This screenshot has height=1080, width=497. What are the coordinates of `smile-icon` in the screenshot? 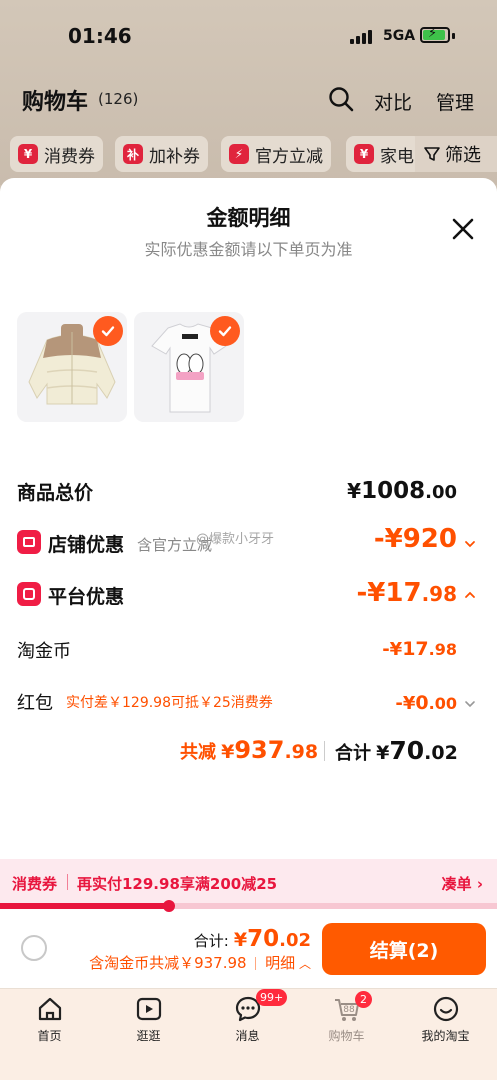 It's located at (446, 1009).